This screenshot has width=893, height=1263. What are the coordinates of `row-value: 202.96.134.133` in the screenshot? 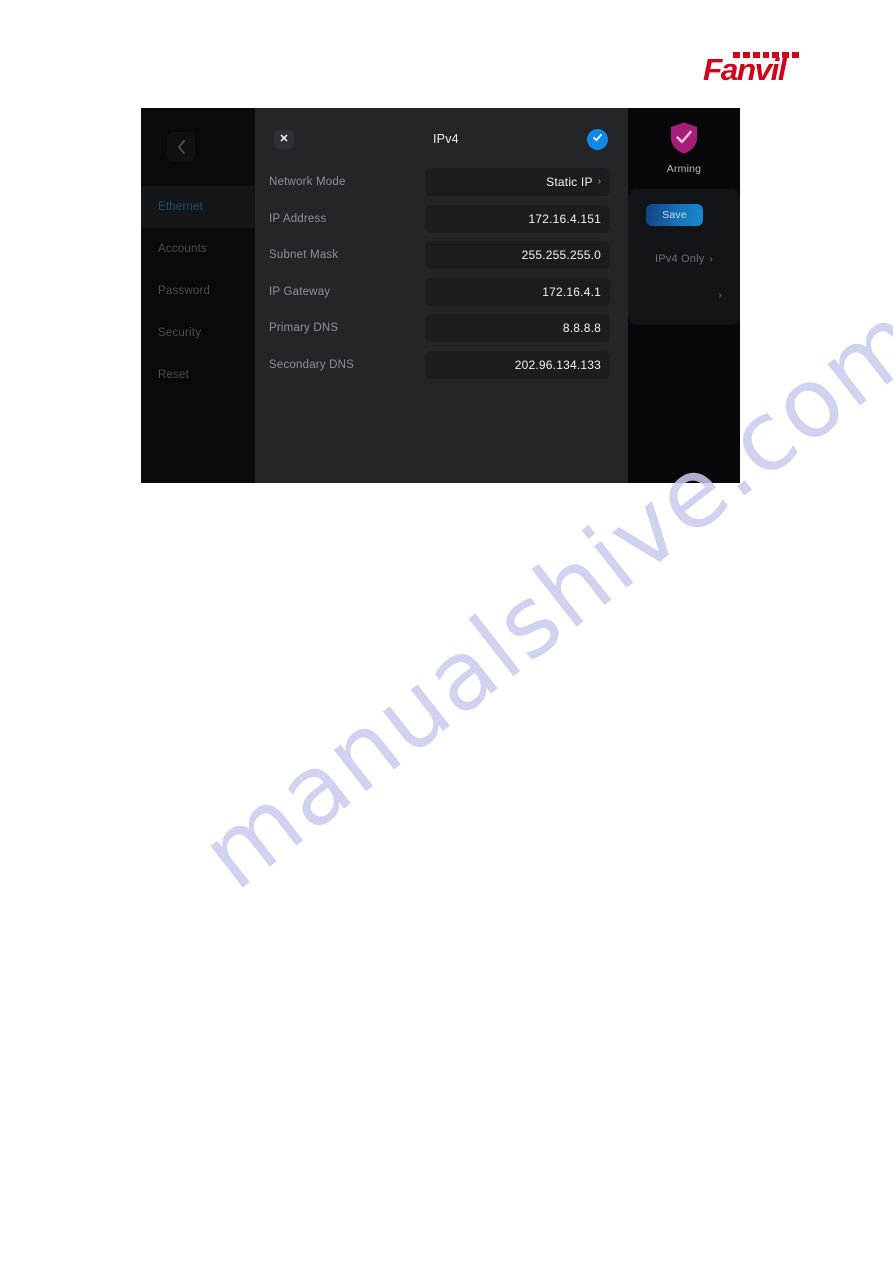 It's located at (557, 364).